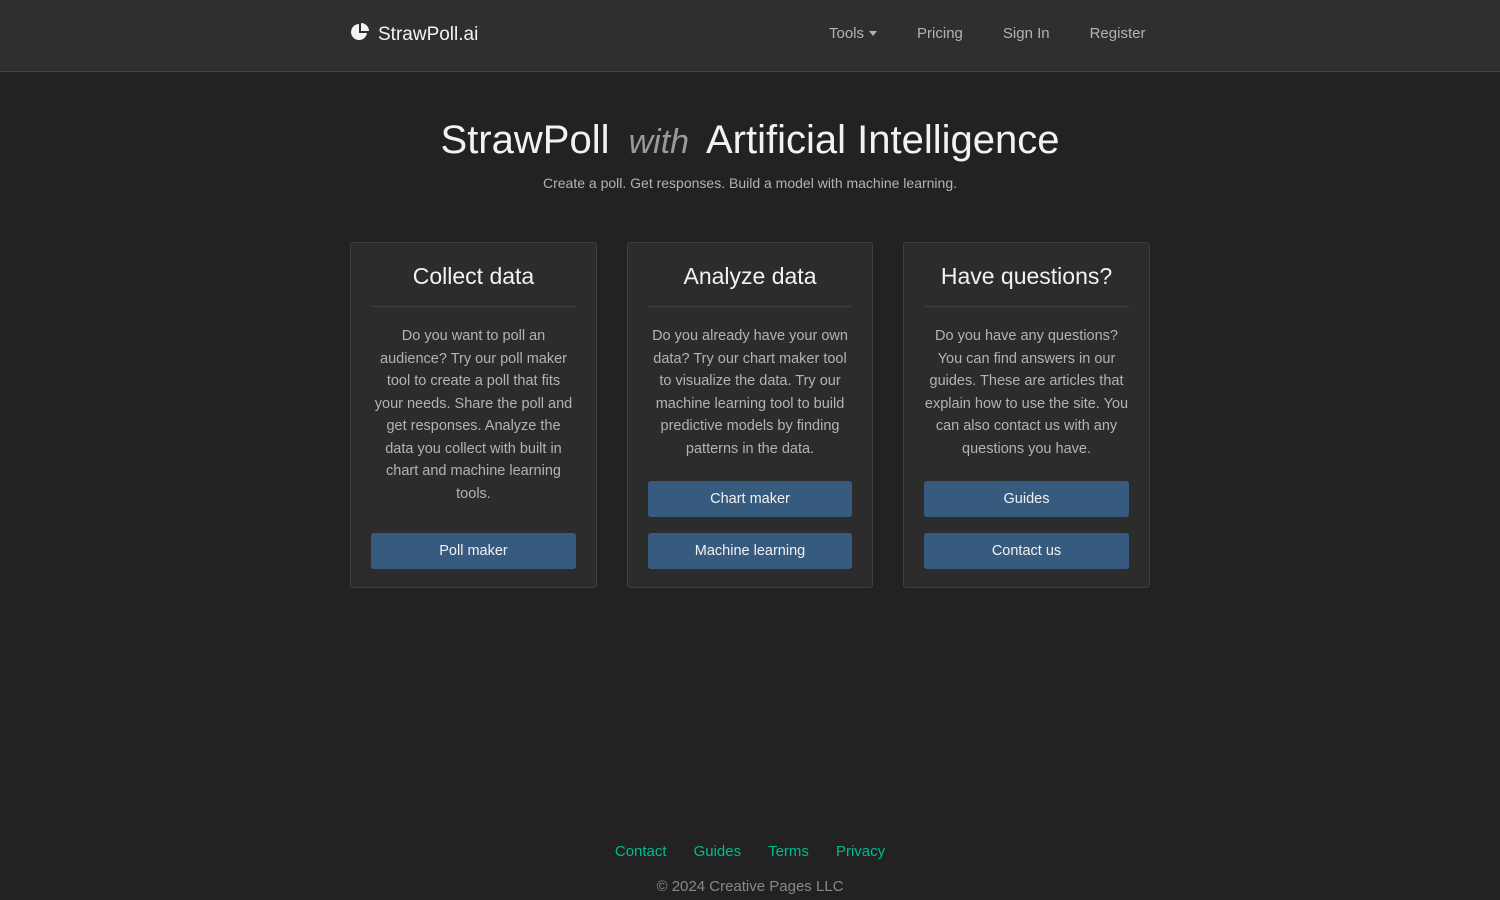 This screenshot has height=900, width=1500. Describe the element at coordinates (788, 851) in the screenshot. I see `footer-link-terms: Terms` at that location.